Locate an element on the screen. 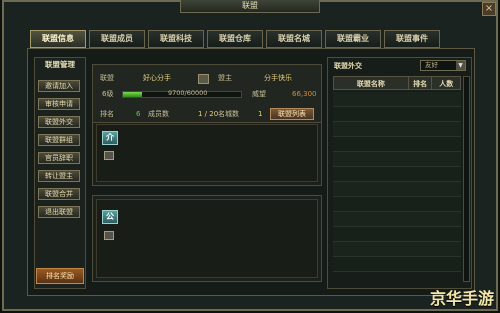 Image resolution: width=500 pixels, height=313 pixels. notice-icon: 公 is located at coordinates (110, 217).